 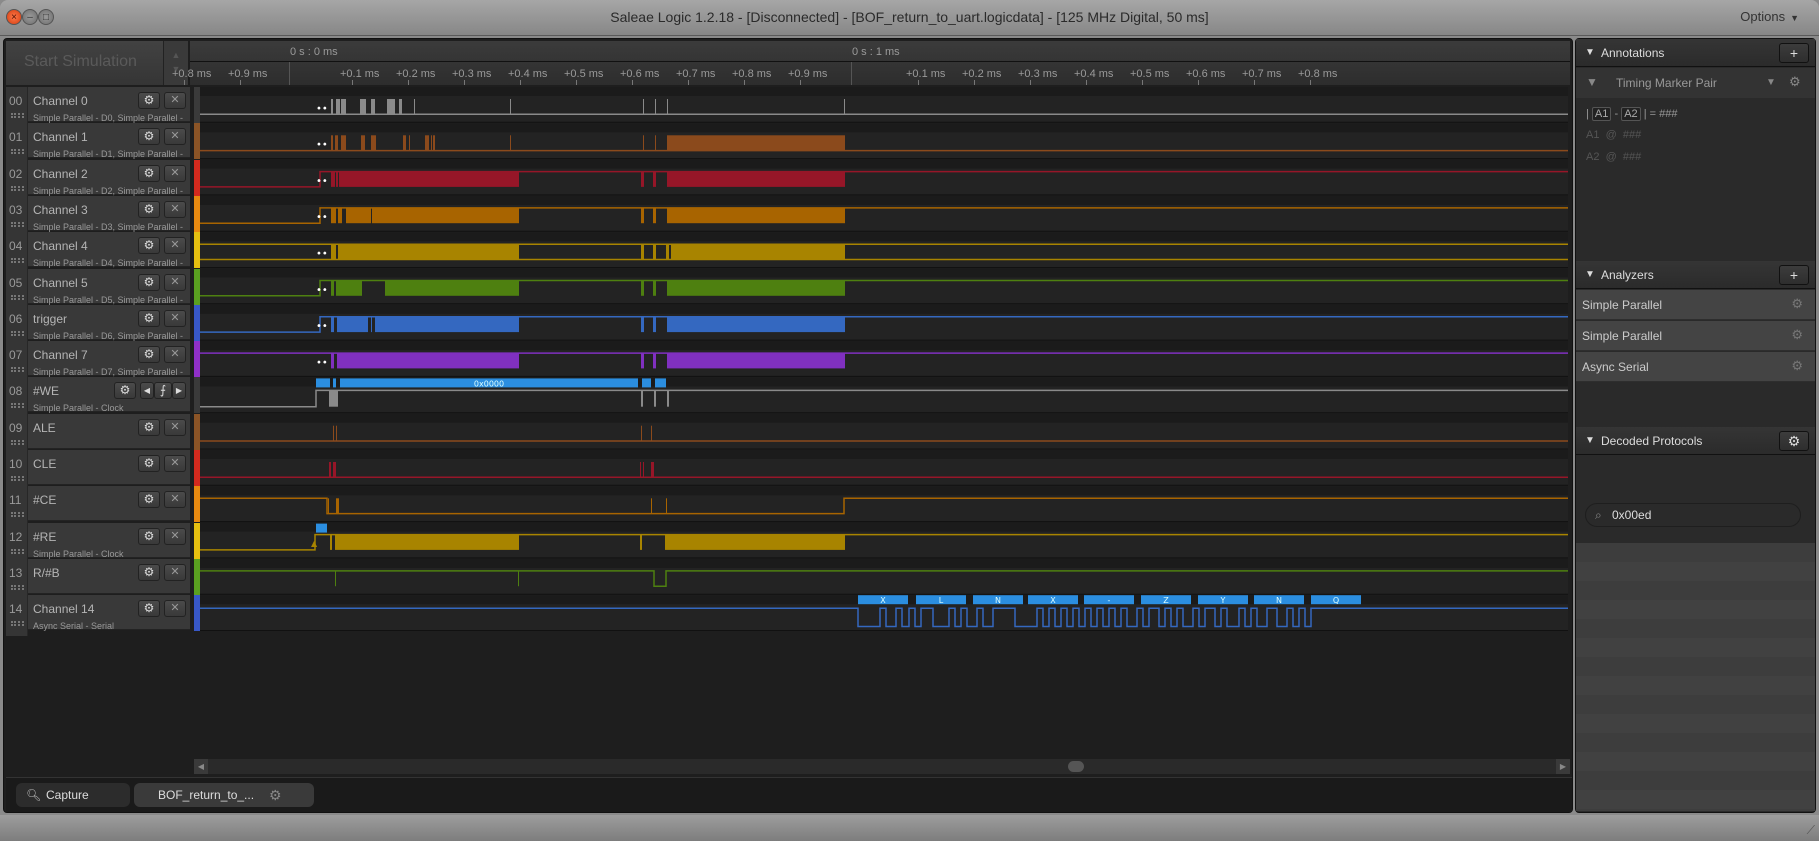 I want to click on scroll-left-icon: ◀, so click(x=201, y=766).